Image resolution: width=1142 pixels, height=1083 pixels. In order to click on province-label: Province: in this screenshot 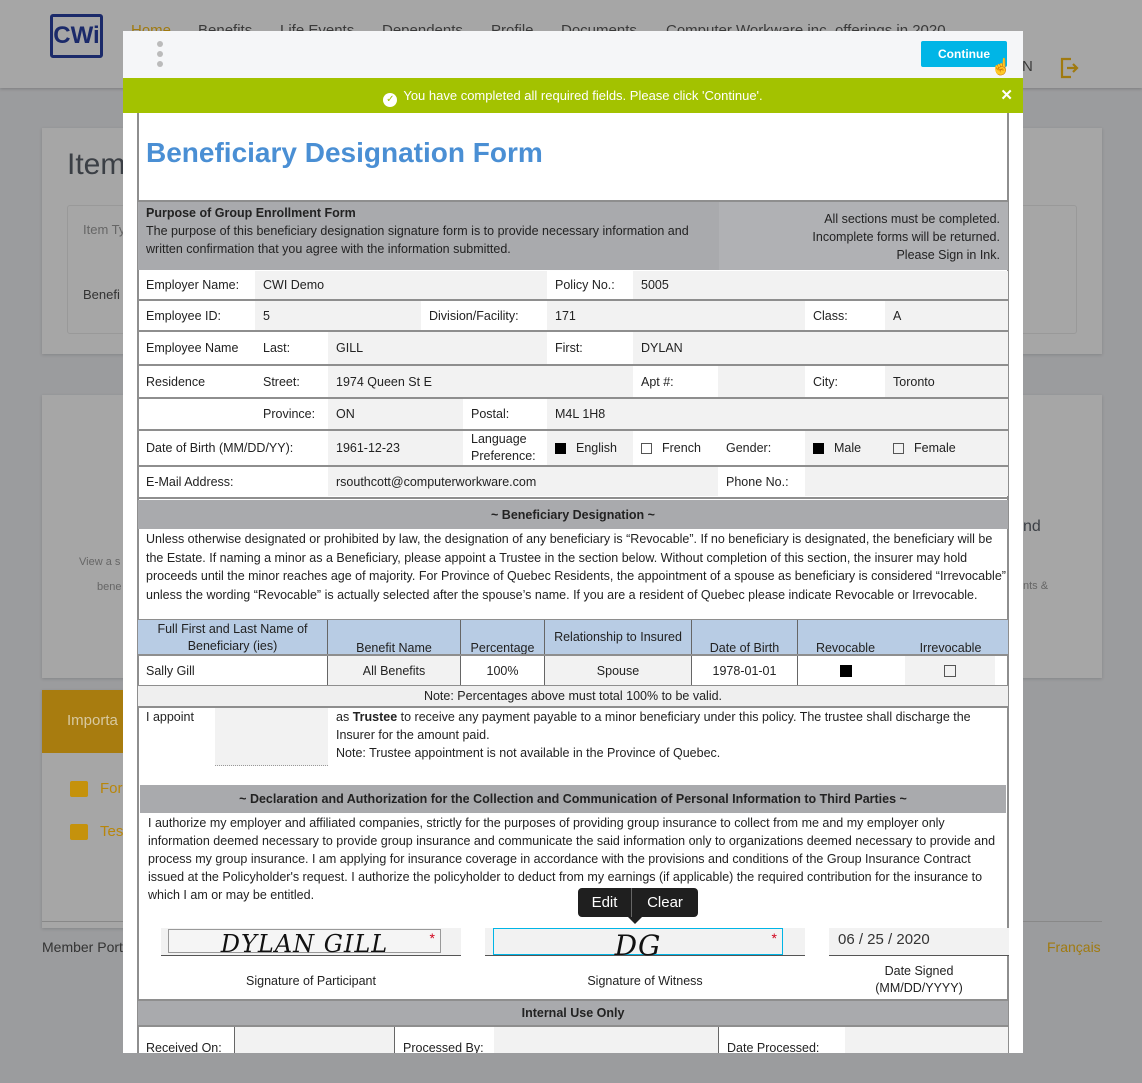, I will do `click(289, 414)`.